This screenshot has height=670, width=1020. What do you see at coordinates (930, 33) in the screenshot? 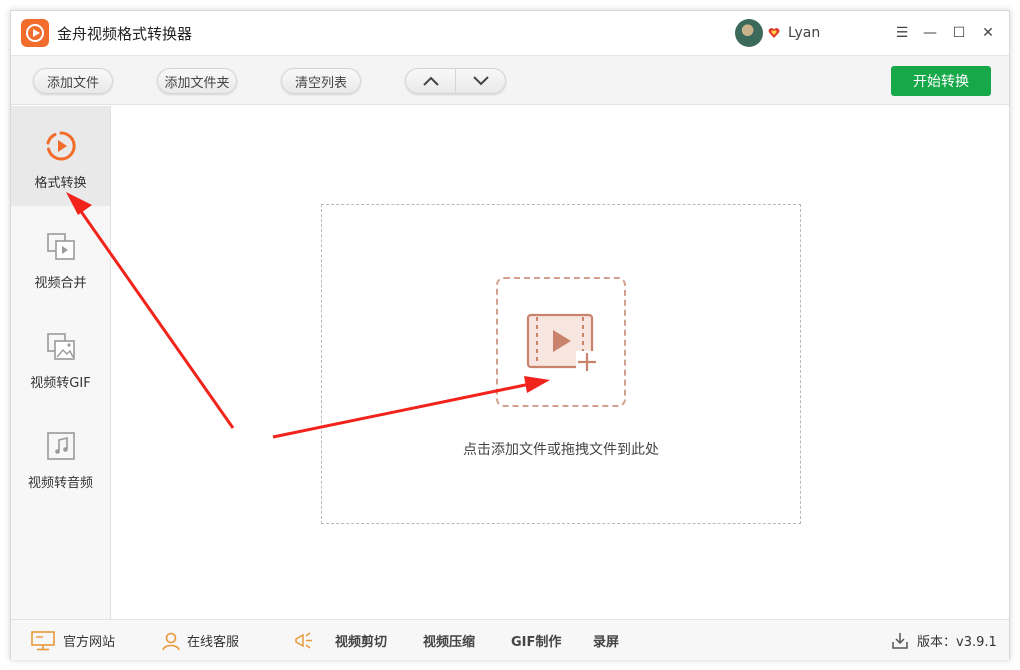
I see `minimize-button: —` at bounding box center [930, 33].